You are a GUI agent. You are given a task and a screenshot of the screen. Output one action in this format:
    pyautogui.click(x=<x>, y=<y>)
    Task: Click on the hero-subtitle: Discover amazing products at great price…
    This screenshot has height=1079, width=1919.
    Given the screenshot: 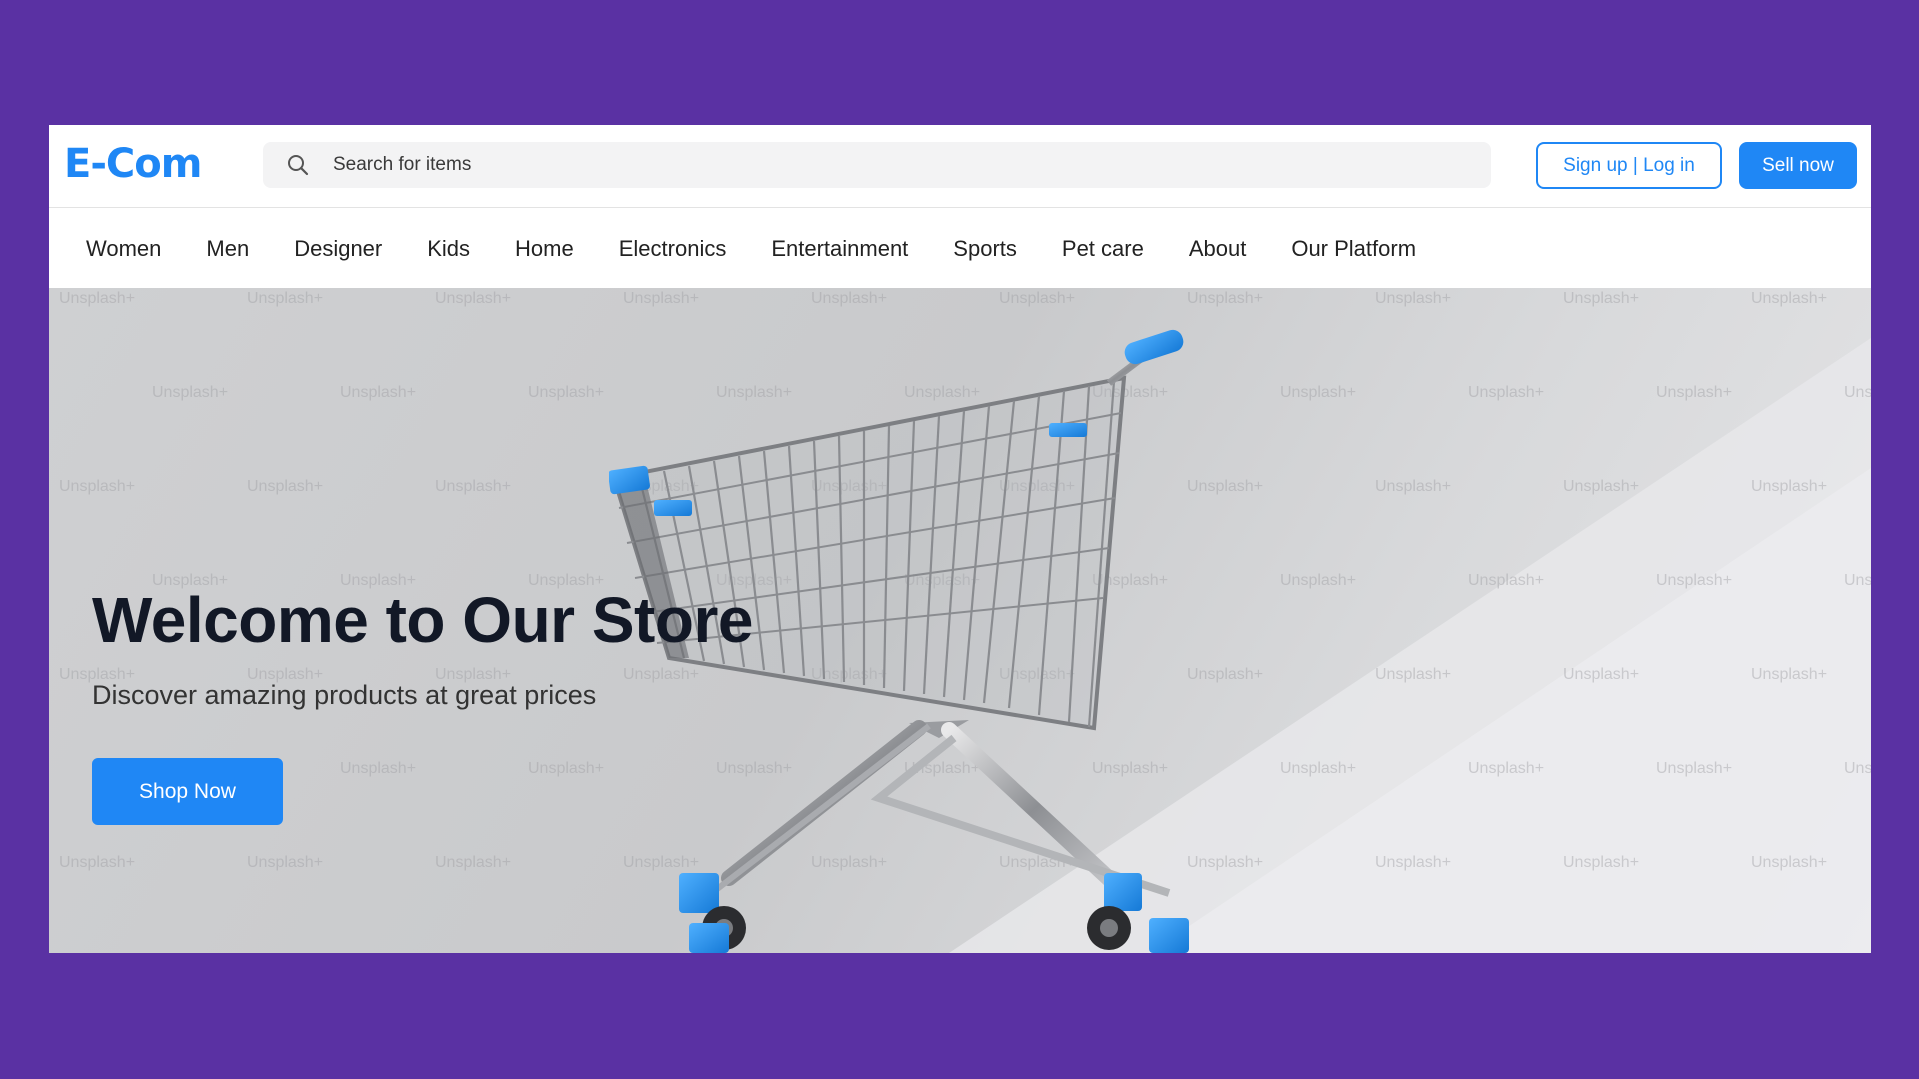 What is the action you would take?
    pyautogui.click(x=344, y=695)
    